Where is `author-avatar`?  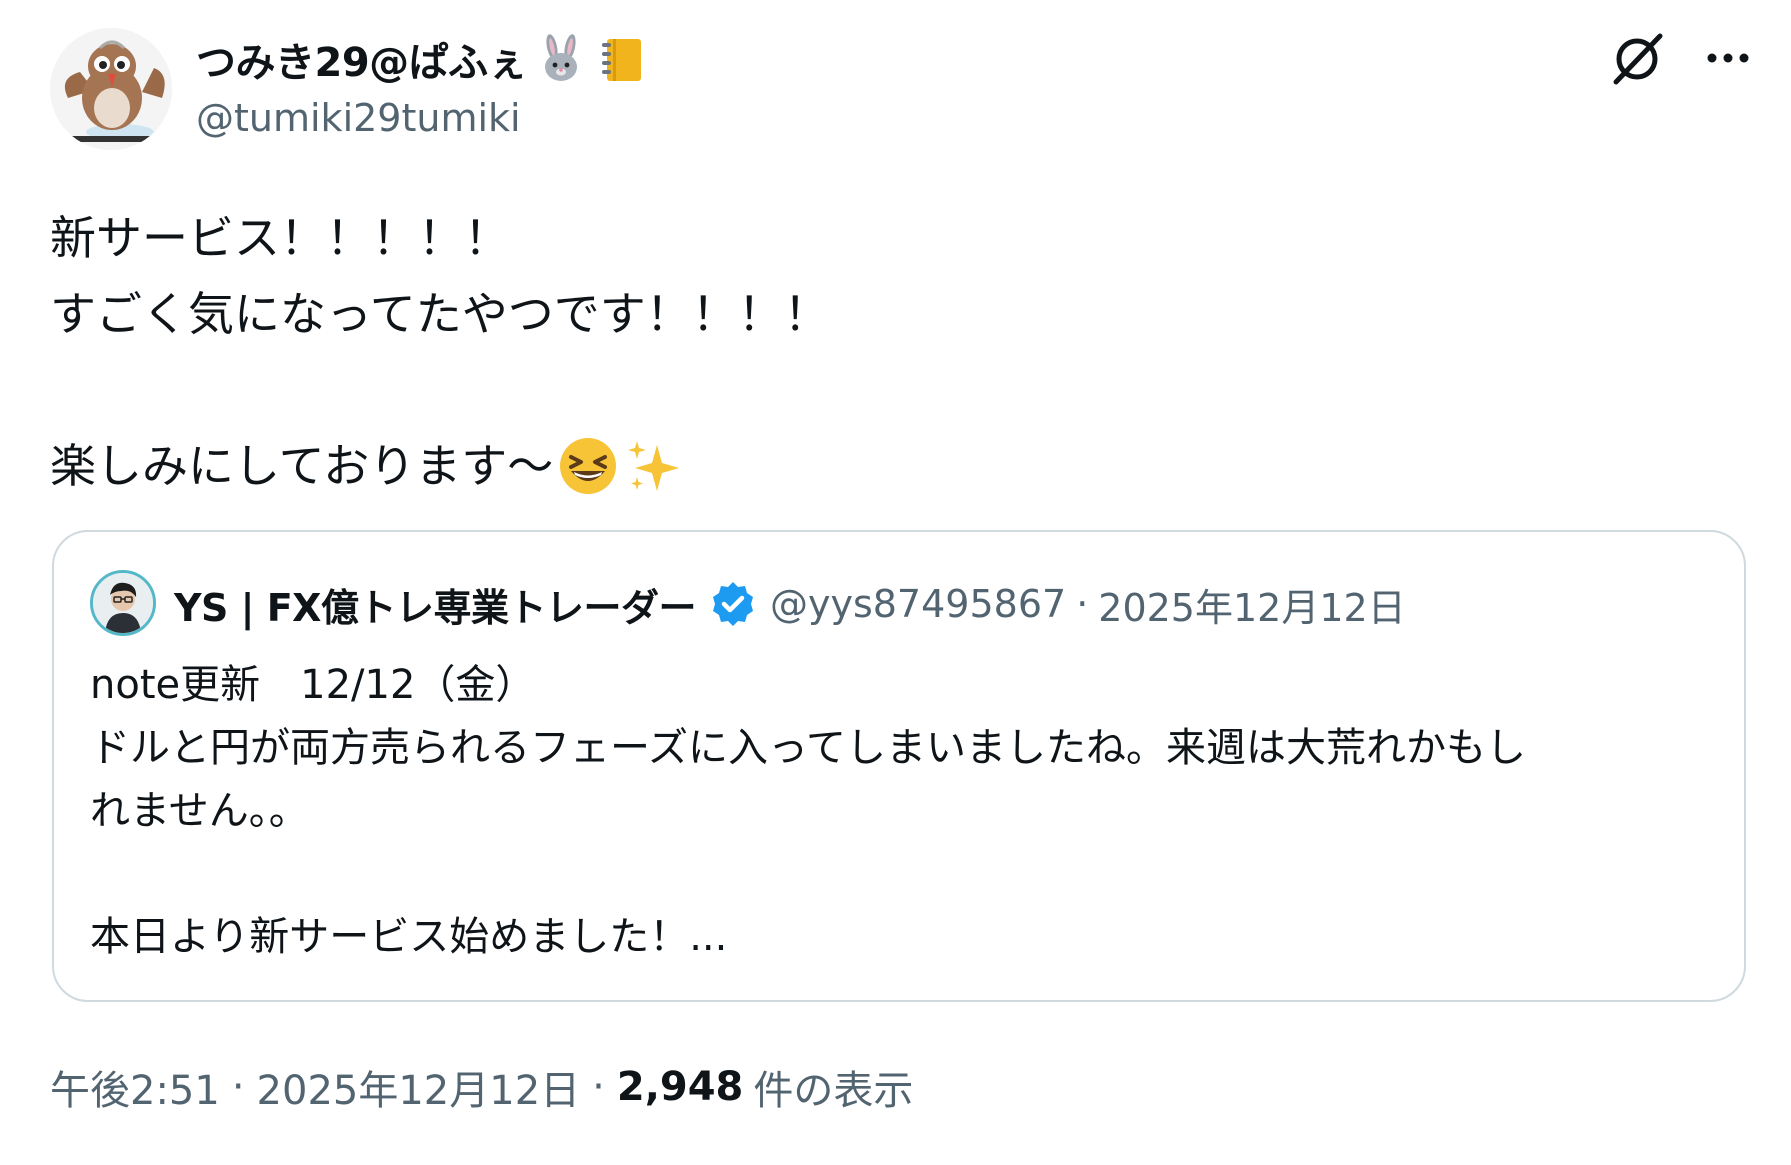
author-avatar is located at coordinates (111, 89).